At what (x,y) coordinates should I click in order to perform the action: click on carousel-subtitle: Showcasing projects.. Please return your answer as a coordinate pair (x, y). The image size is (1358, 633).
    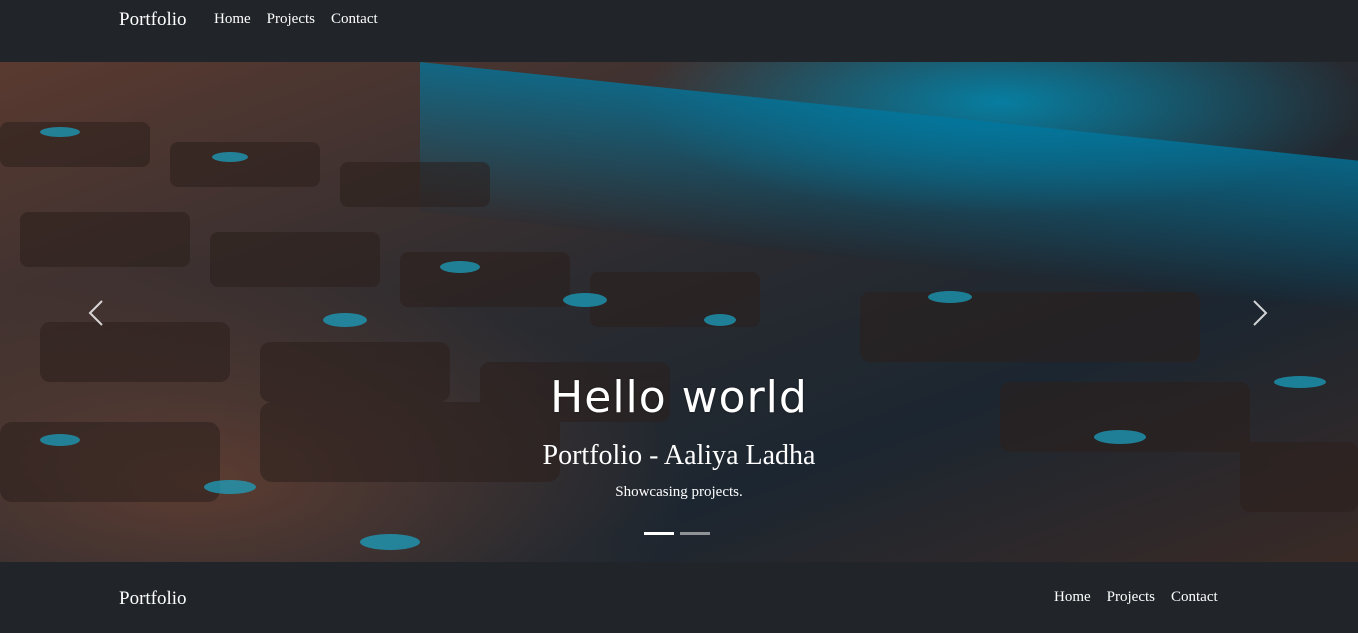
    Looking at the image, I should click on (679, 492).